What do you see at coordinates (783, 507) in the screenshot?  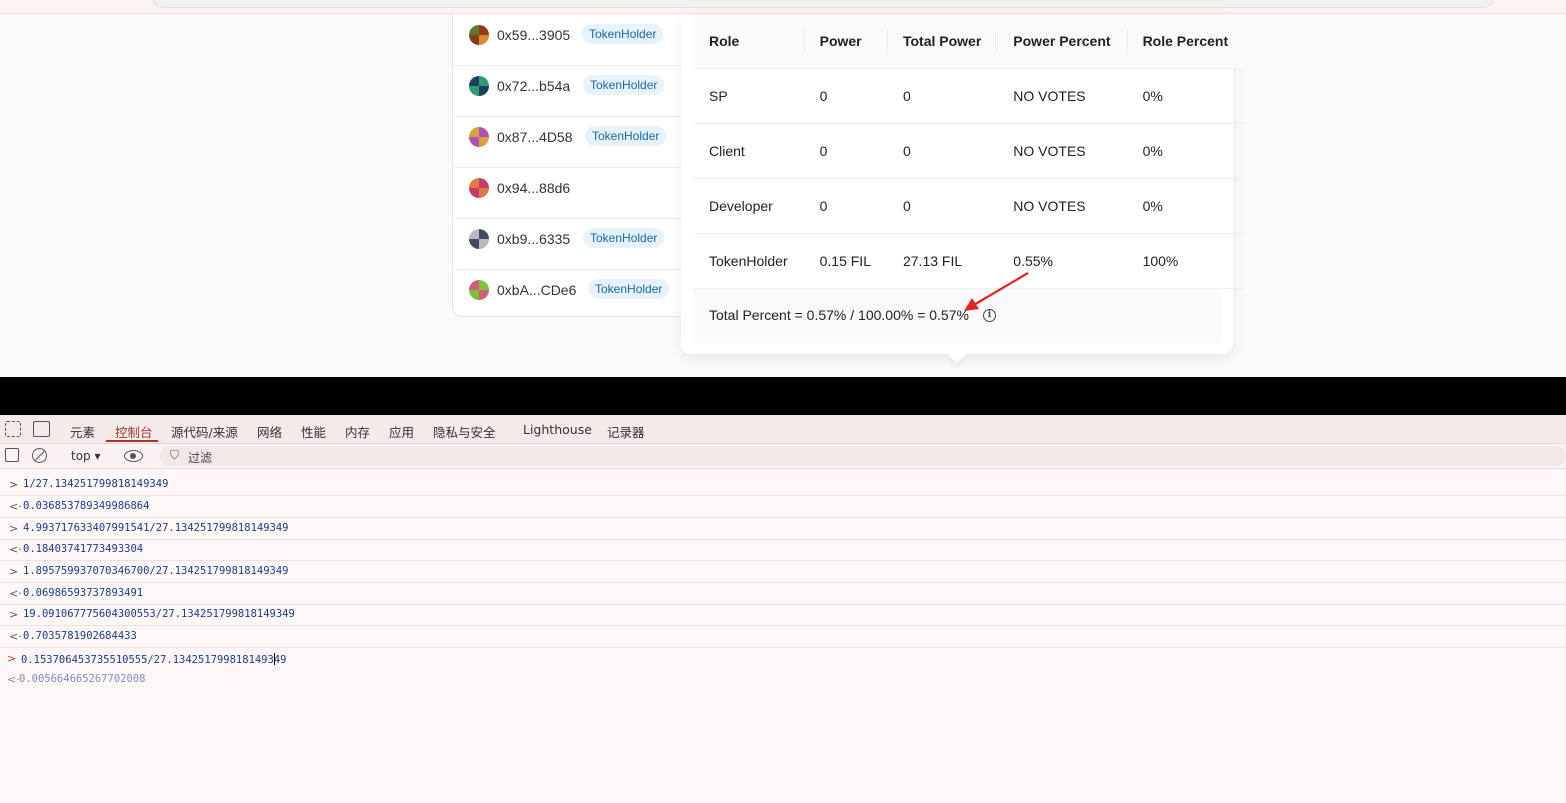 I see `console-result-line: <· 0.036853789349986864` at bounding box center [783, 507].